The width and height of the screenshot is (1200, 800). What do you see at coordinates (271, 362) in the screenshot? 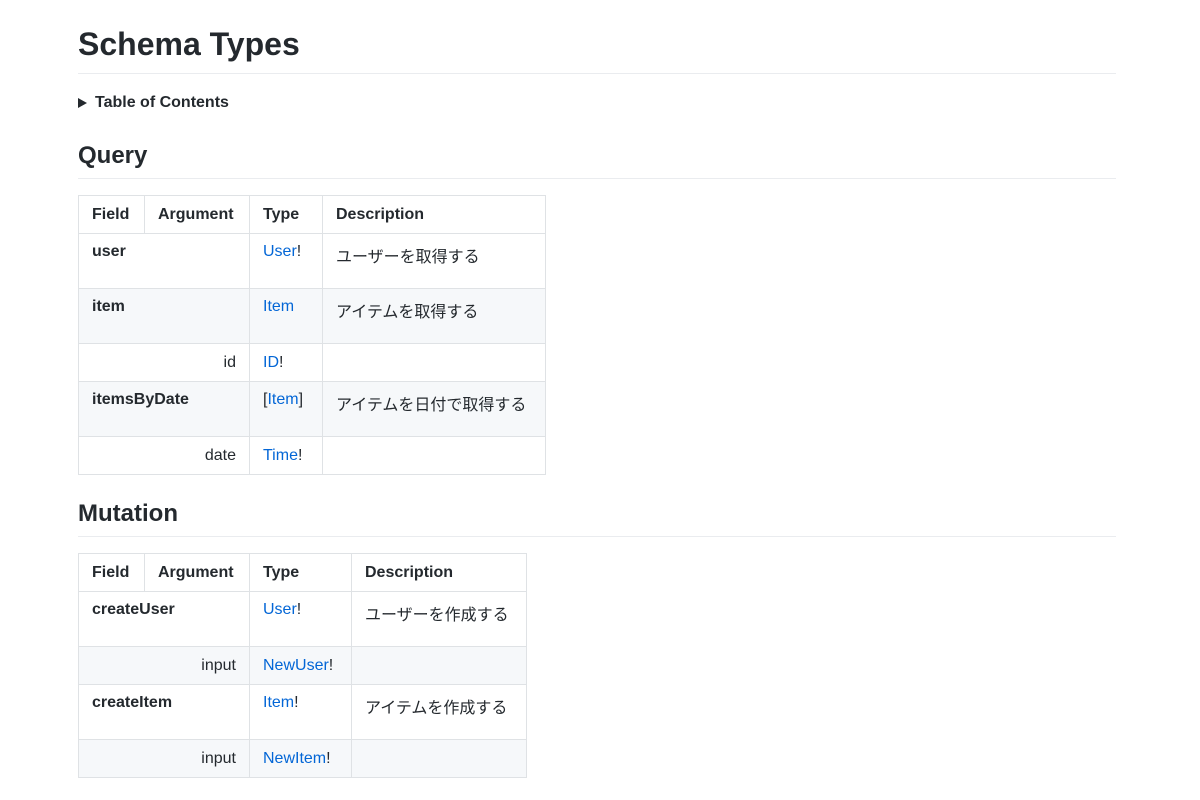
I see `type-link: ID` at bounding box center [271, 362].